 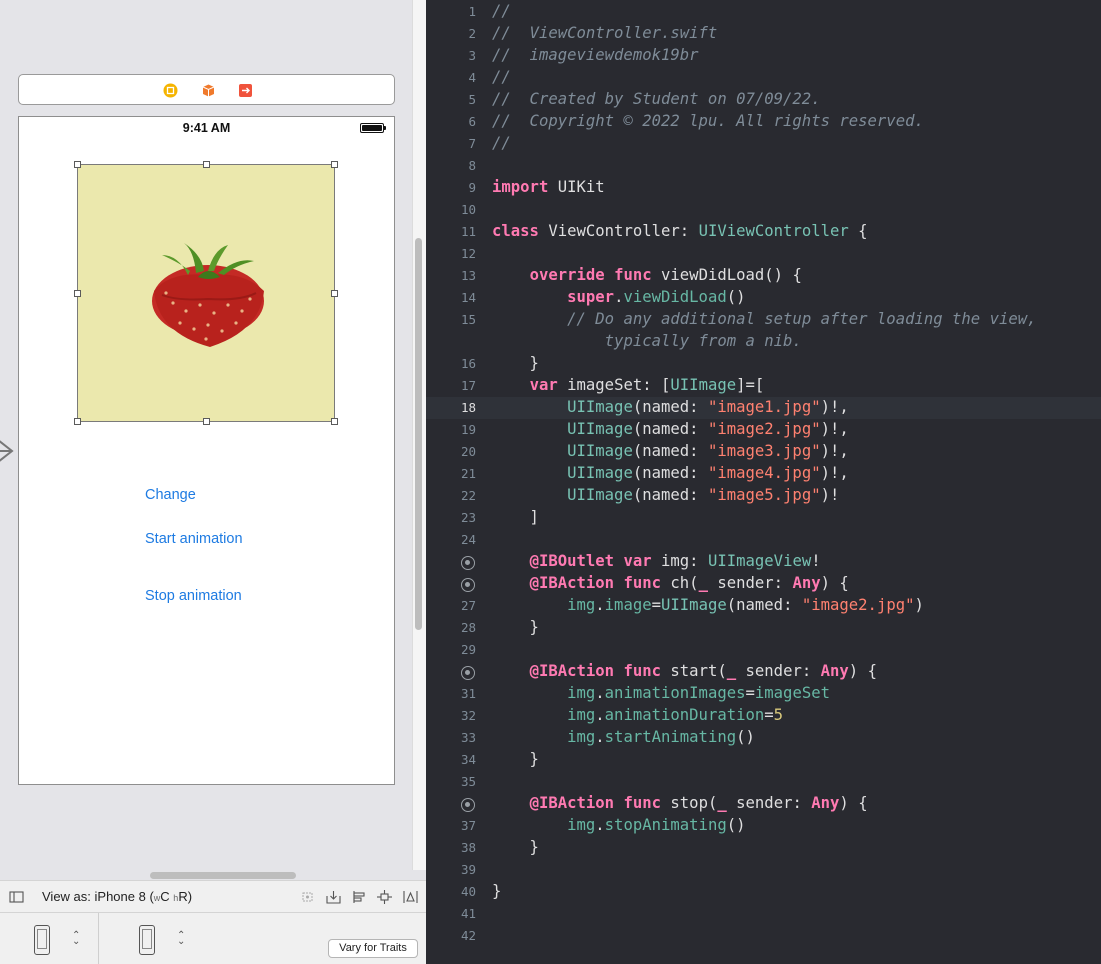 I want to click on update-frames-icon, so click(x=307, y=897).